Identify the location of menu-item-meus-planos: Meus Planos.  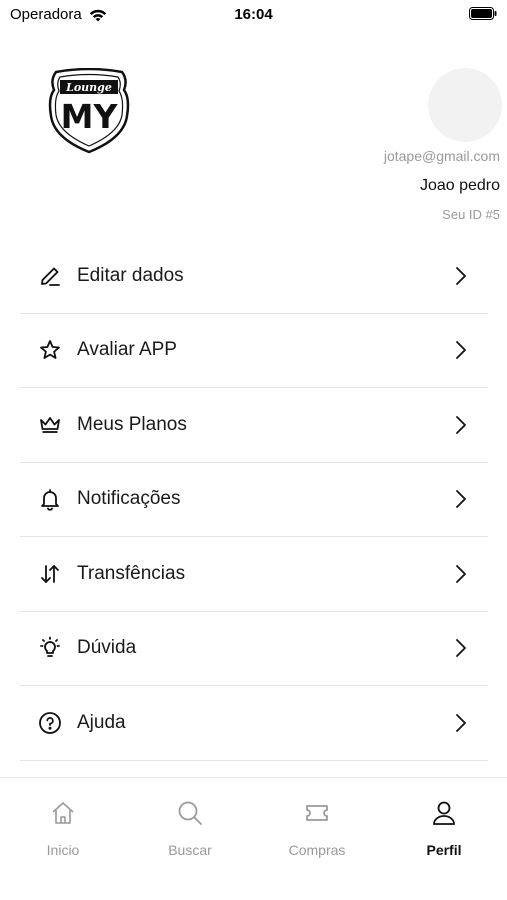
(254, 425).